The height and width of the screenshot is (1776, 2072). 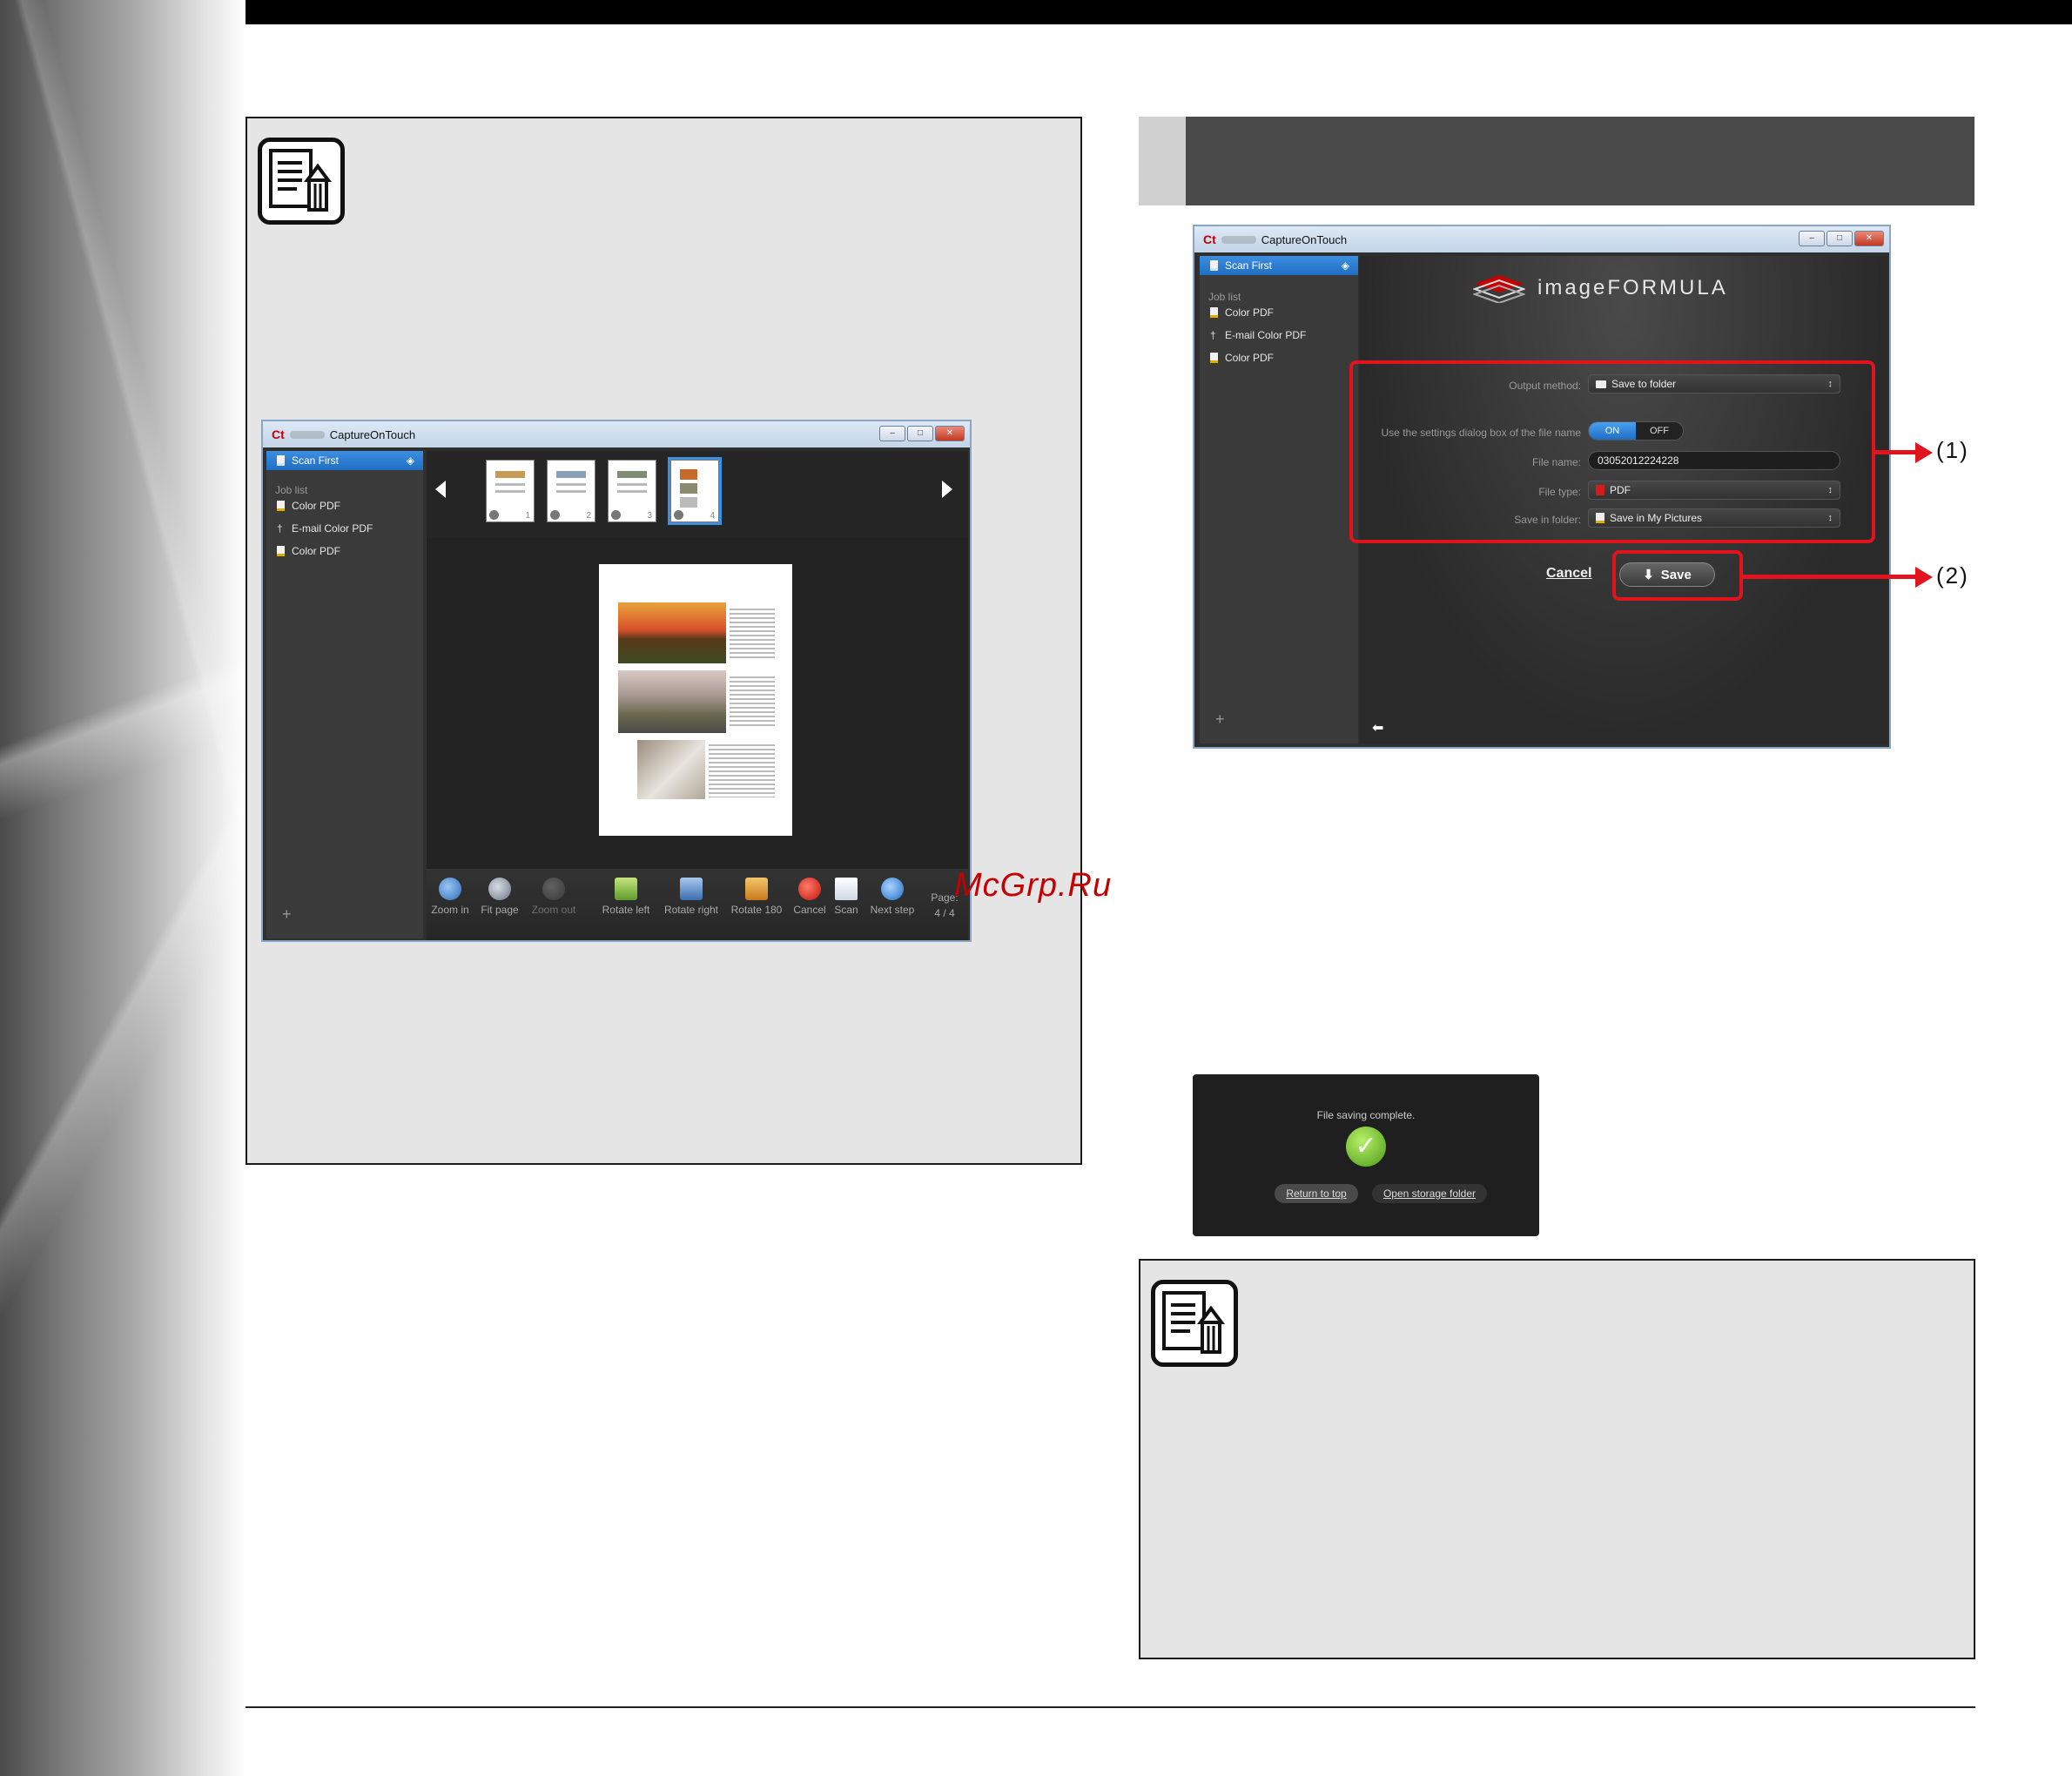 I want to click on toolbar-label: Zoom out, so click(x=554, y=910).